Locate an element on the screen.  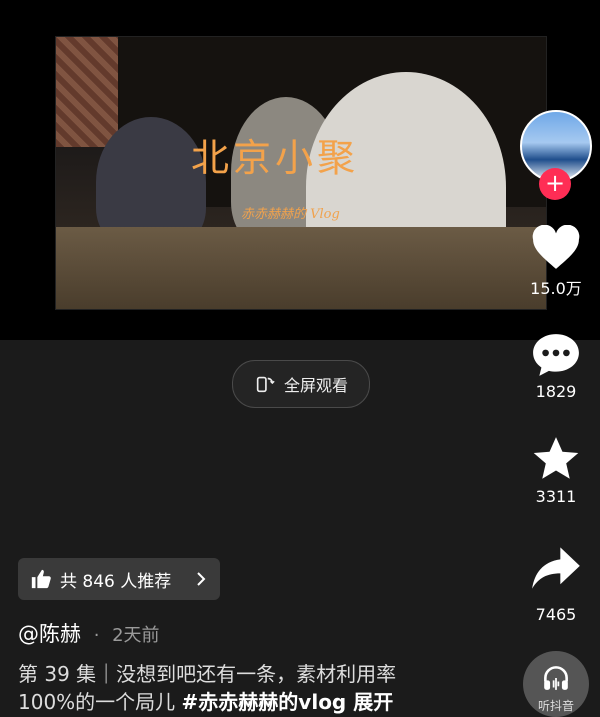
like-count: 15.0万 is located at coordinates (556, 288).